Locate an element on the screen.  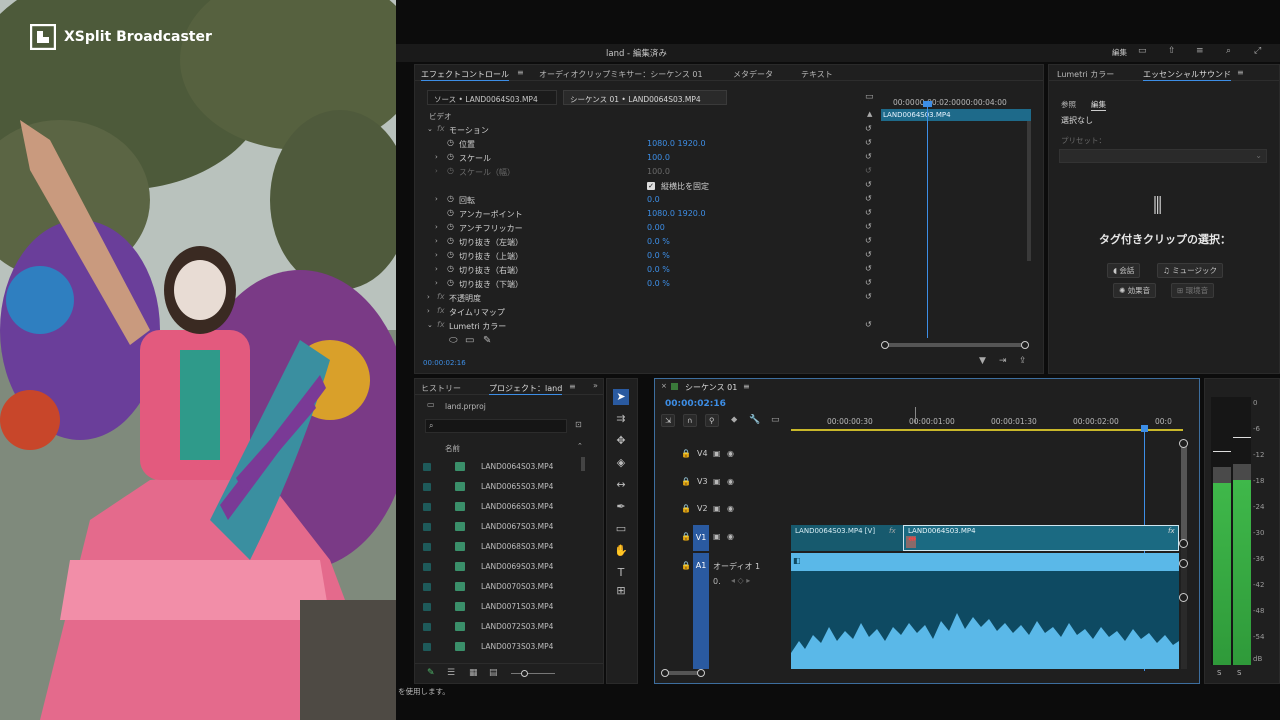
collapse-up-icon: ▲ is located at coordinates (869, 114).